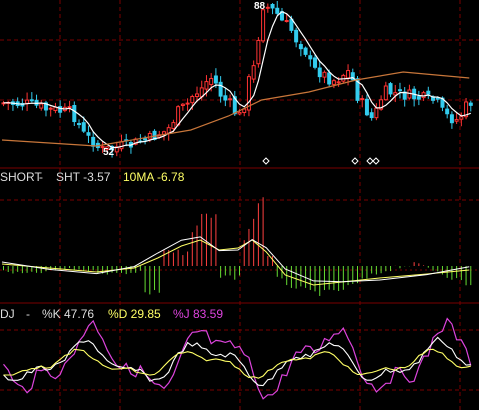 The image size is (479, 410). I want to click on k-value-label: %K 47.76, so click(68, 314).